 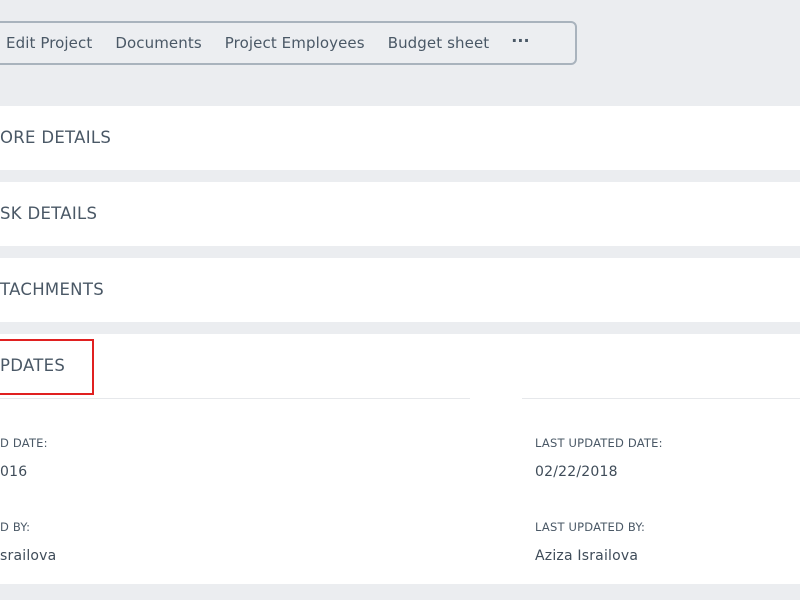 What do you see at coordinates (49, 213) in the screenshot?
I see `task-details-title: SK DETAILS` at bounding box center [49, 213].